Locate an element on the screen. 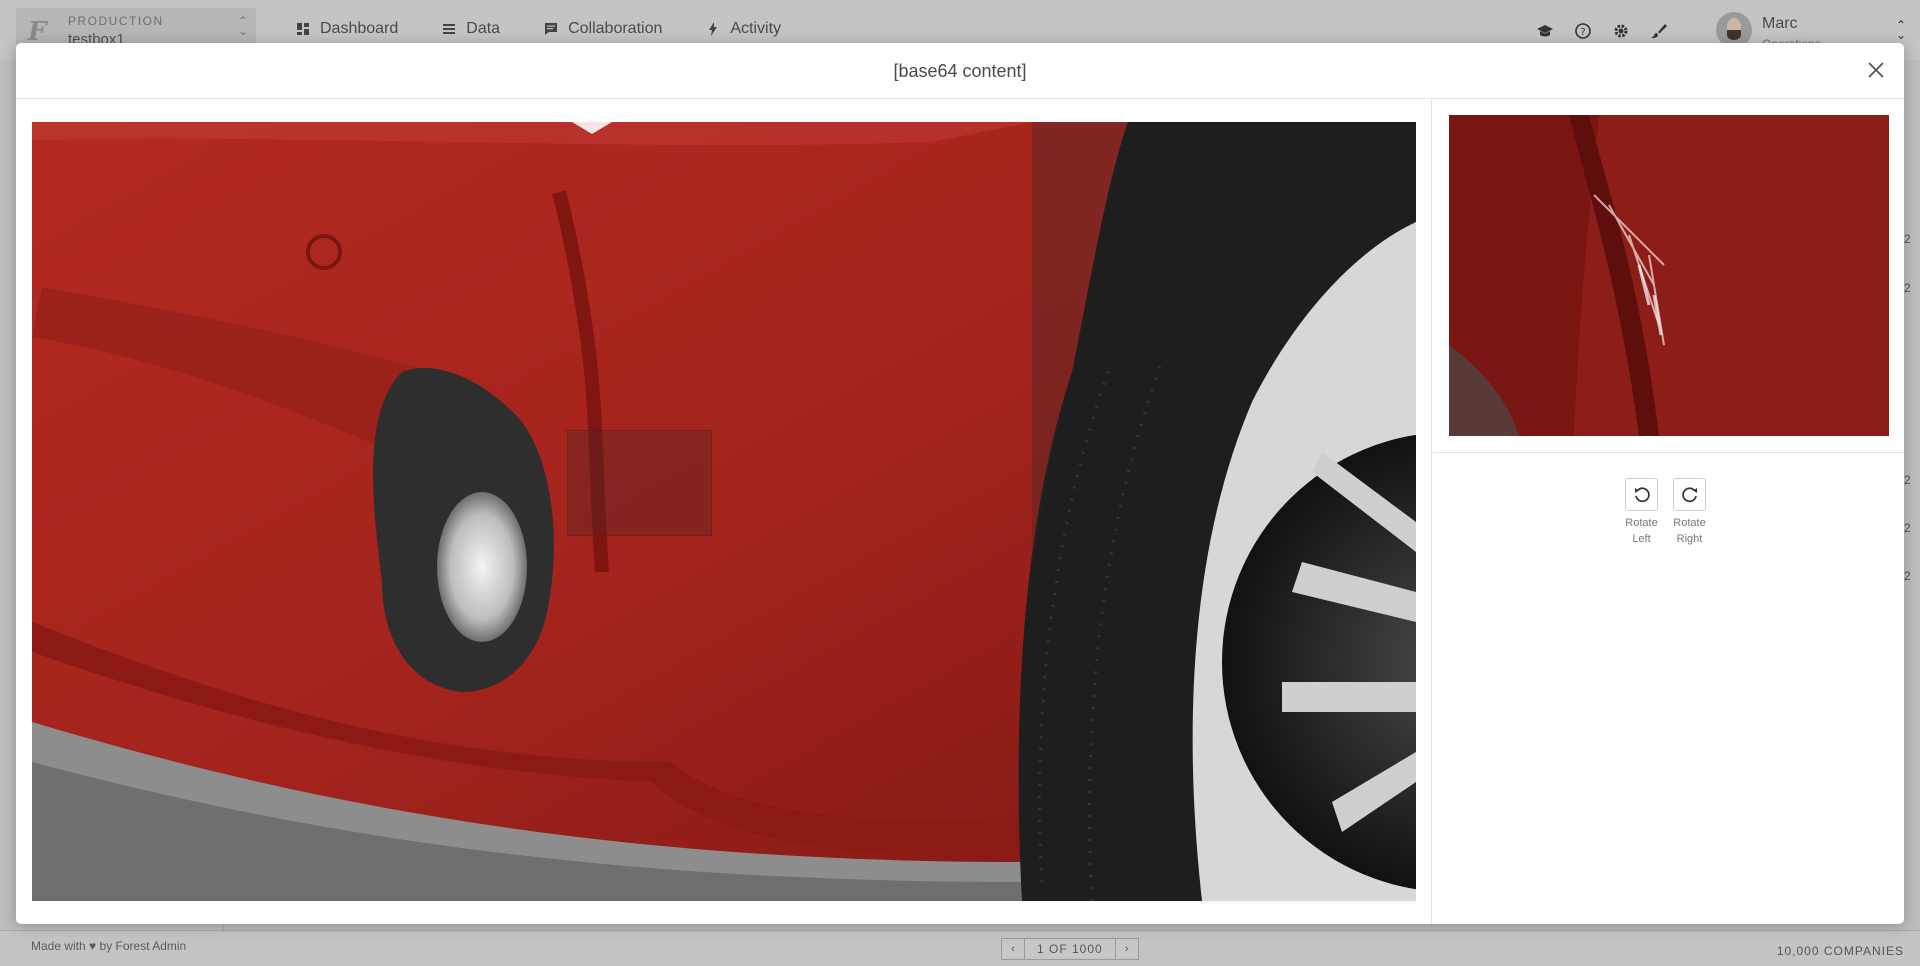 The height and width of the screenshot is (966, 1920). nav-label: Collaboration is located at coordinates (615, 28).